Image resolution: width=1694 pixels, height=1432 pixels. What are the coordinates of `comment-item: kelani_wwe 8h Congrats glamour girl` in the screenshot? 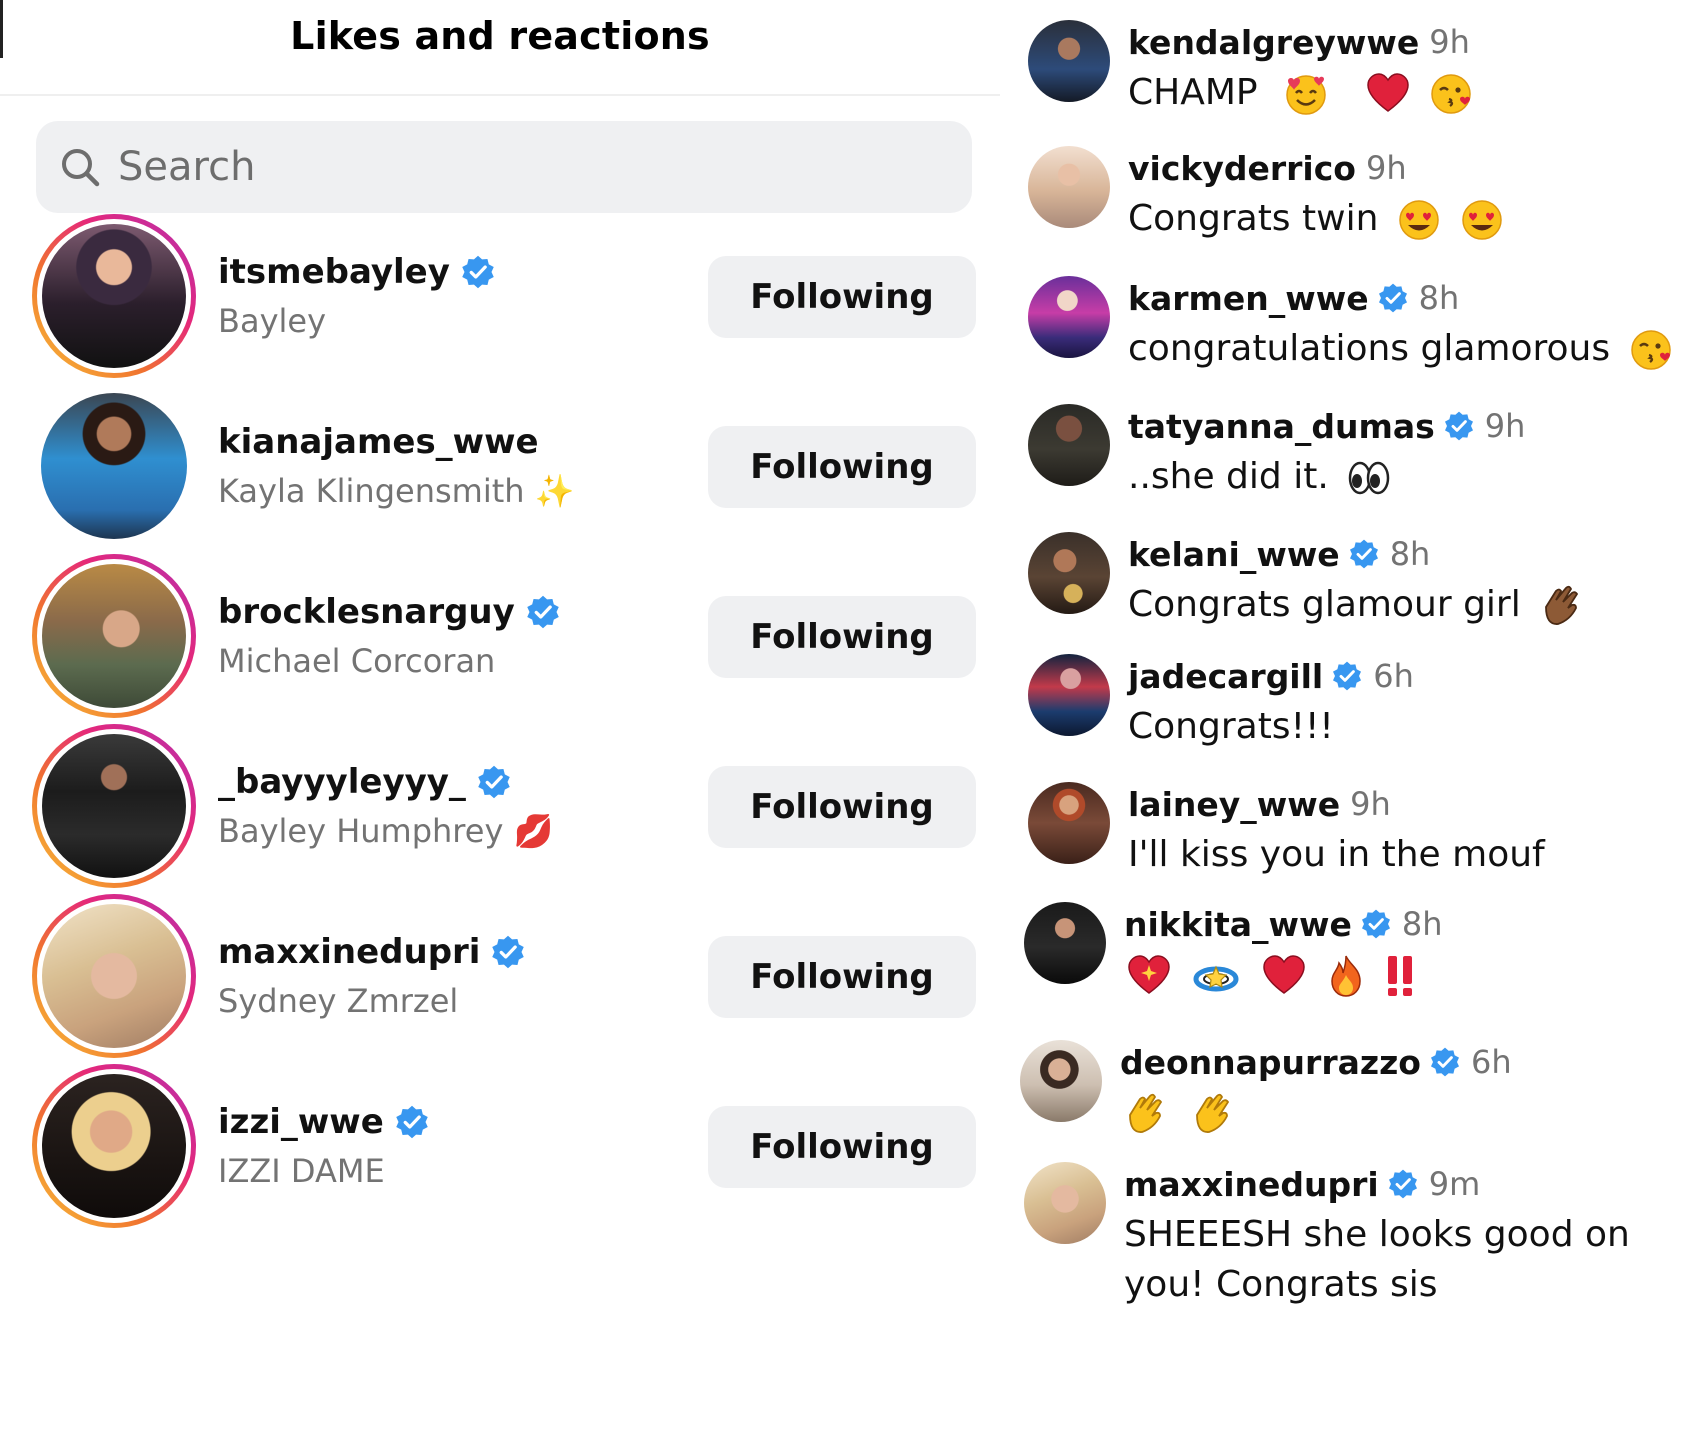 It's located at (1347, 587).